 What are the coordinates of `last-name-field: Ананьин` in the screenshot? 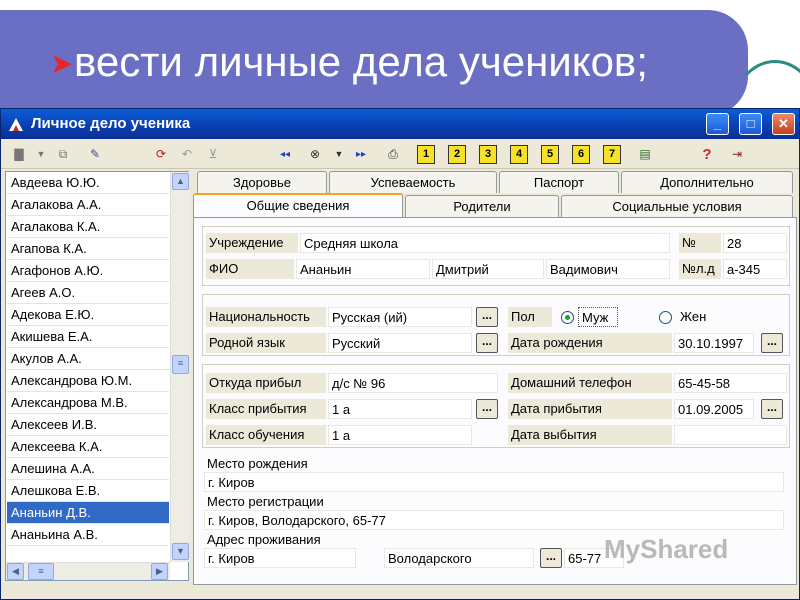 It's located at (363, 269).